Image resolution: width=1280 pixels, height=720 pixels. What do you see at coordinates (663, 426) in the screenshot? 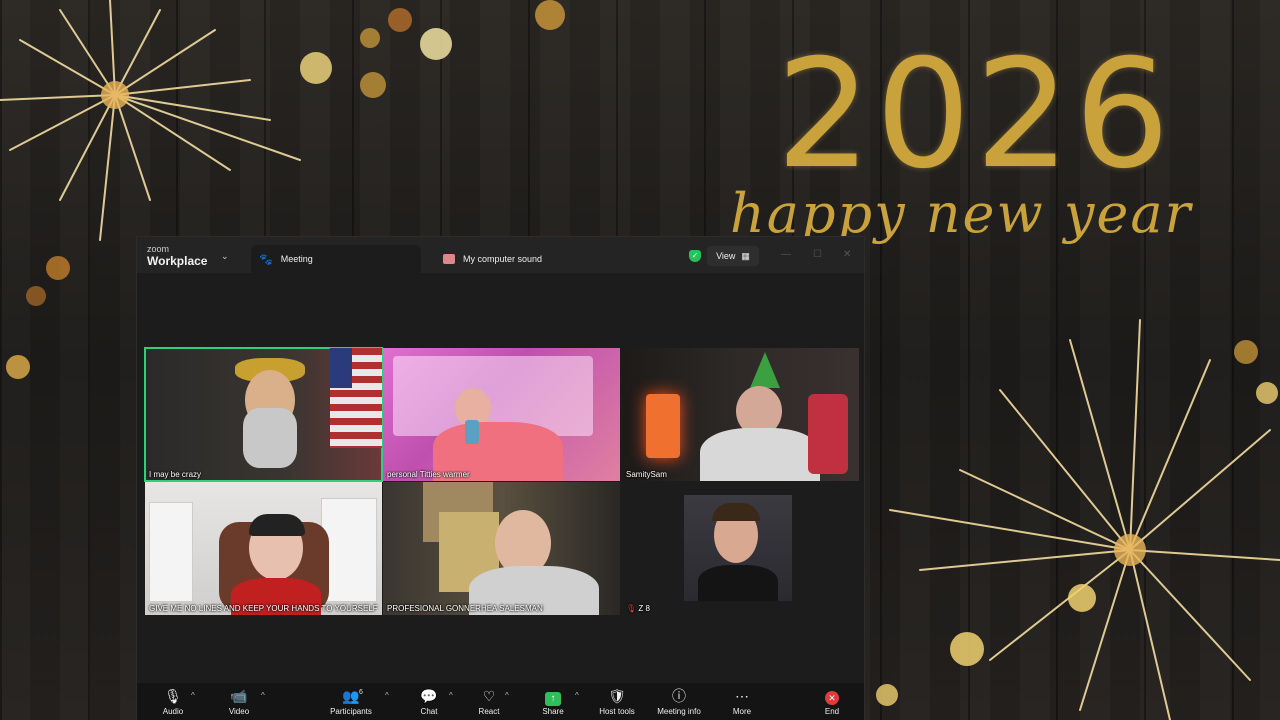
I see `lamp` at bounding box center [663, 426].